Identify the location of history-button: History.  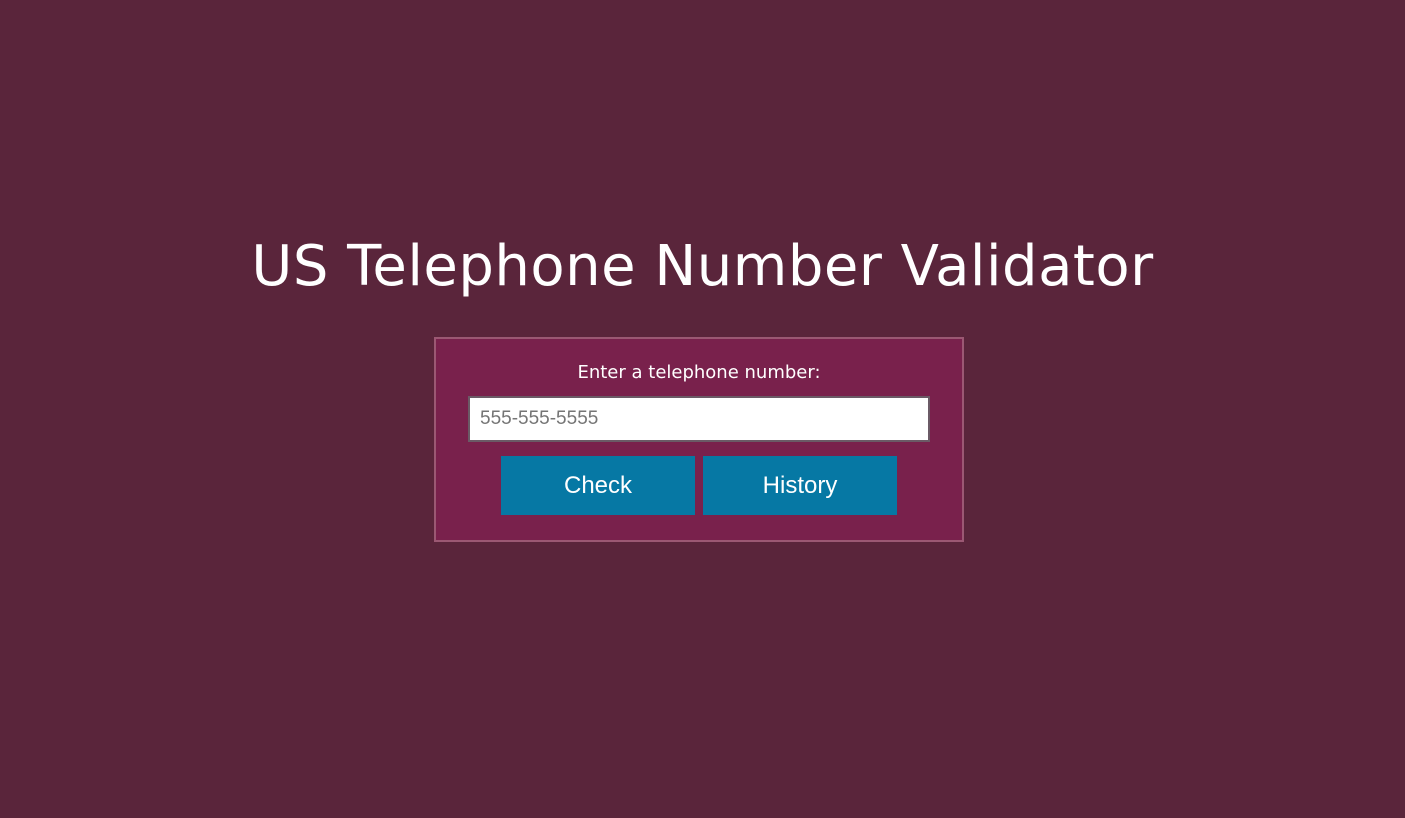
(800, 485).